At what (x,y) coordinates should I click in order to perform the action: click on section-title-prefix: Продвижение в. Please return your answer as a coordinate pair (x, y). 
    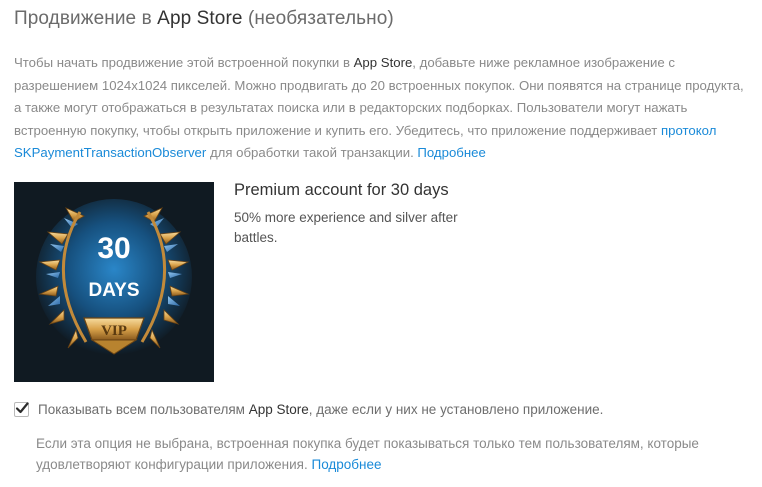
    Looking at the image, I should click on (86, 18).